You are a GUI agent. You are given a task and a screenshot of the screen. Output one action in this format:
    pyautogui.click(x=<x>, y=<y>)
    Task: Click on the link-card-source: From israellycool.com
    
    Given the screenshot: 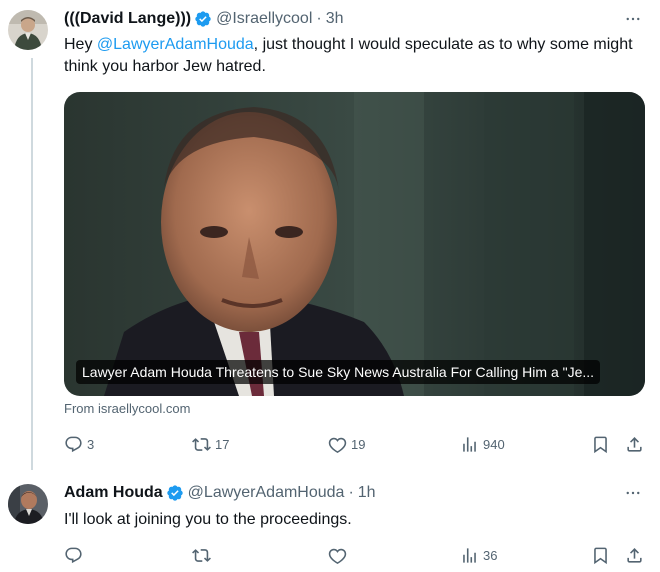 What is the action you would take?
    pyautogui.click(x=127, y=408)
    